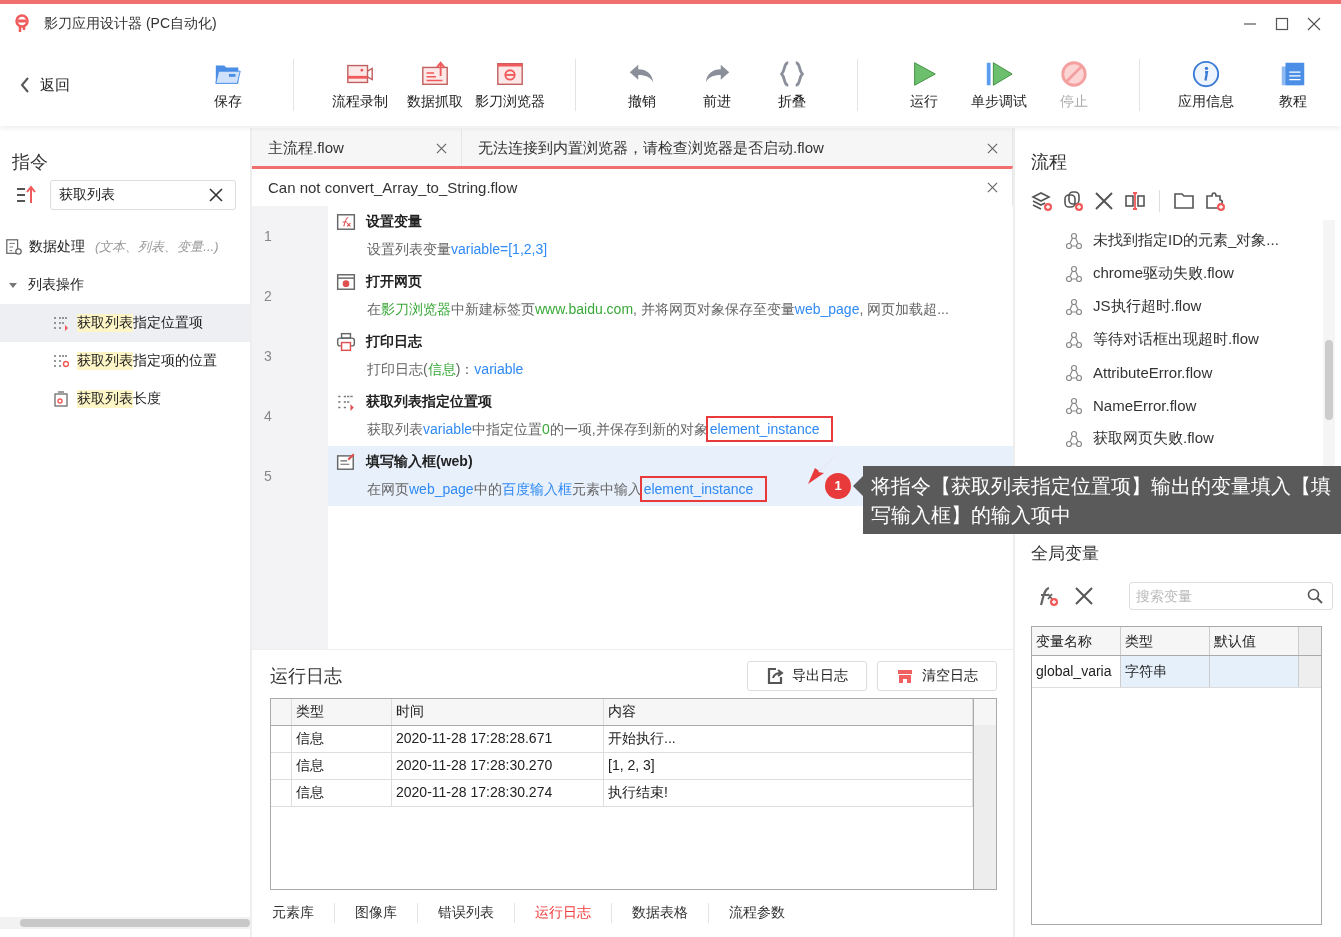  Describe the element at coordinates (445, 369) in the screenshot. I see `step-description: 打印日志(信息)：variable` at that location.